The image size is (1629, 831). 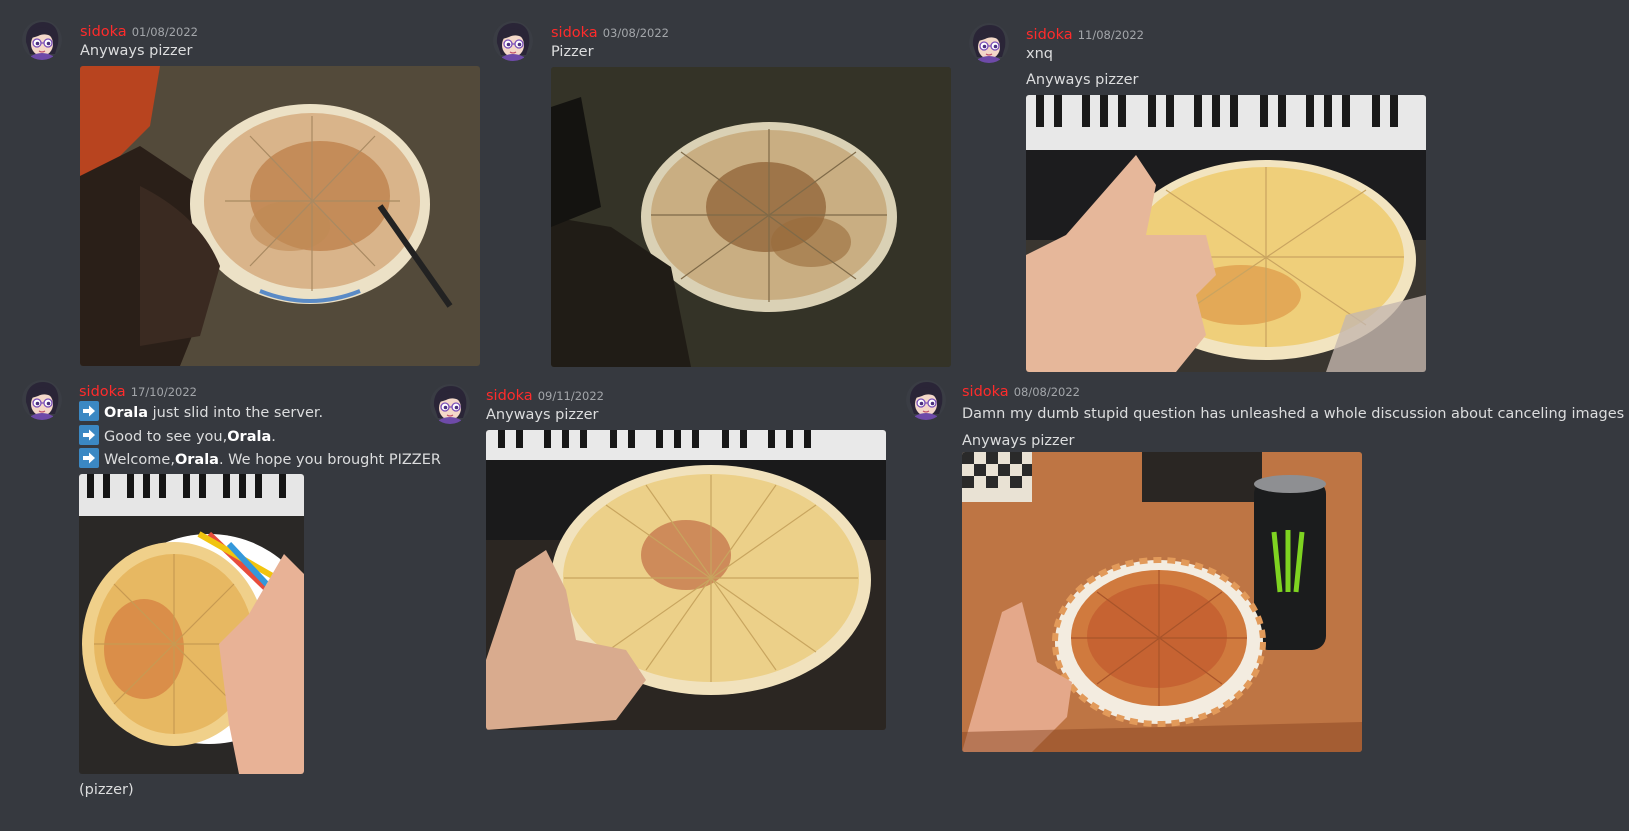 I want to click on timestamp: 11/08/2022, so click(x=1110, y=35).